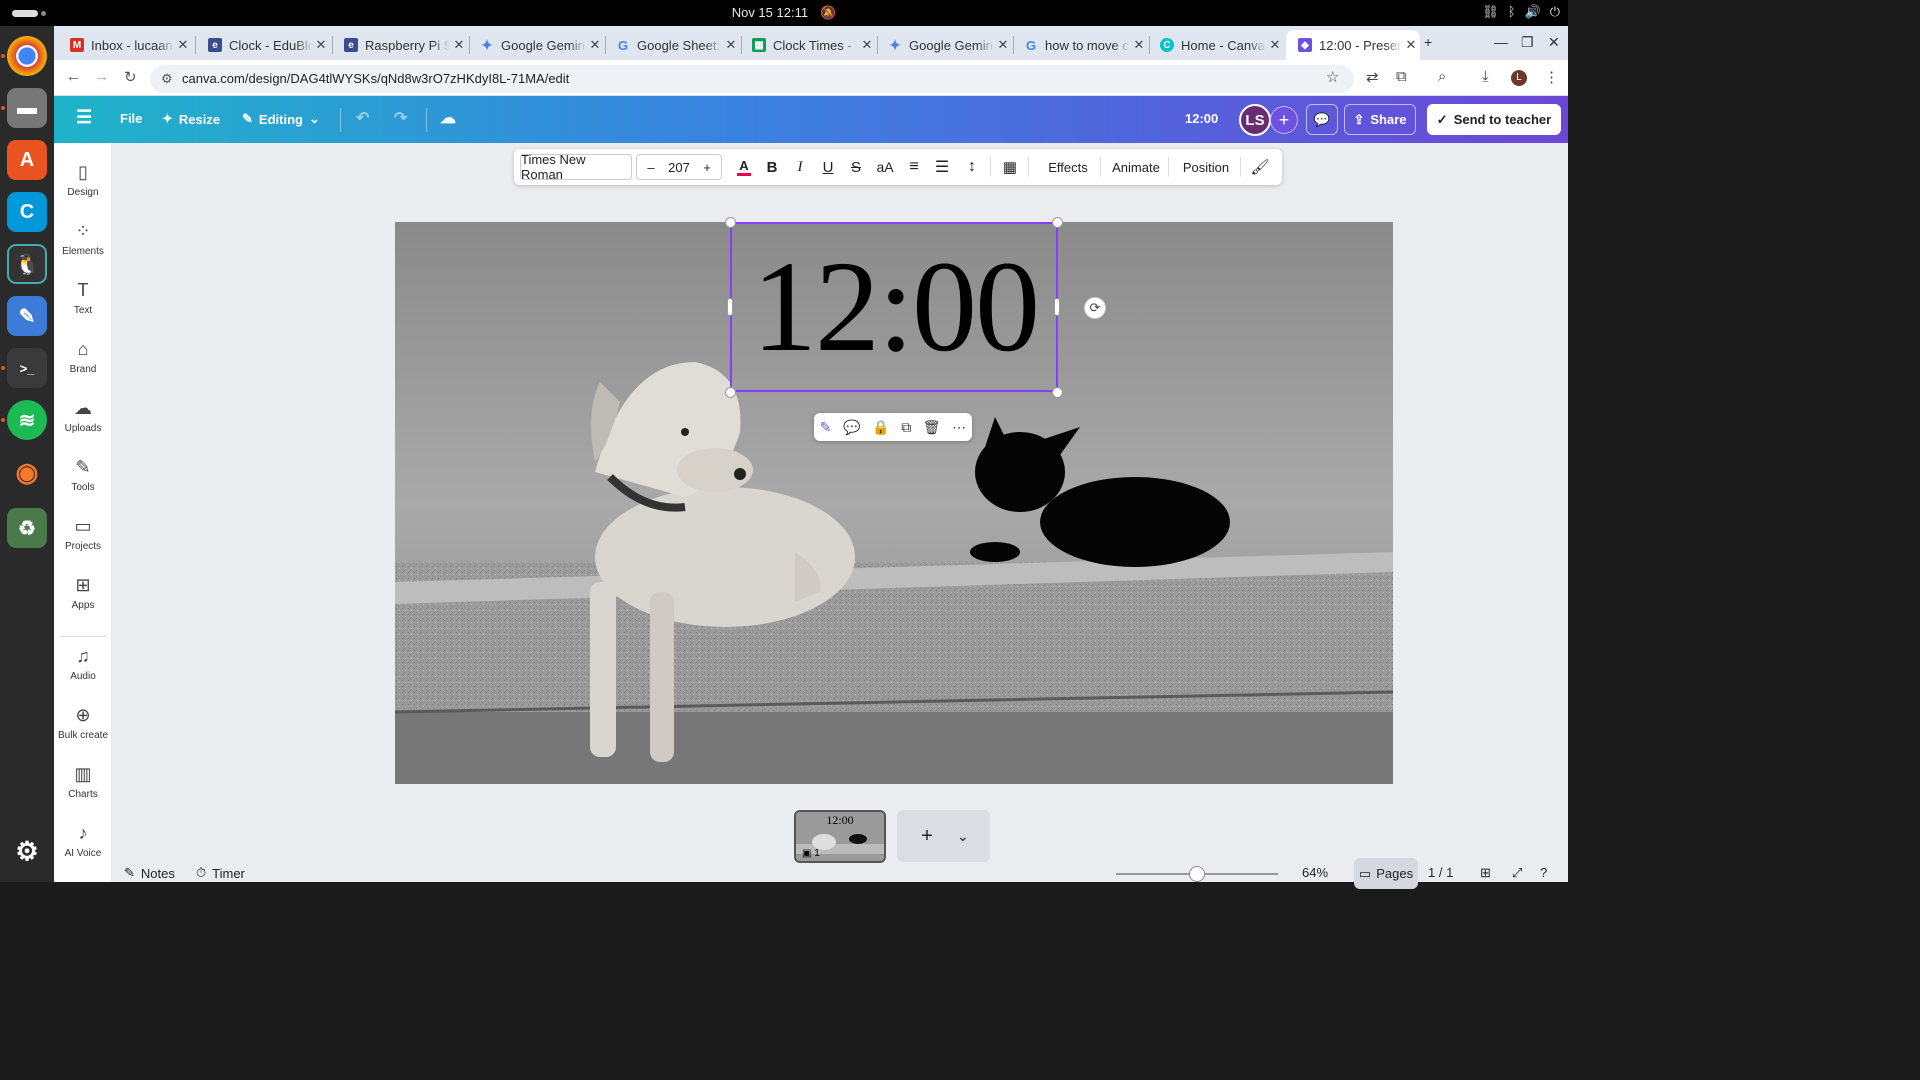  I want to click on undo-icon: ↶, so click(362, 118).